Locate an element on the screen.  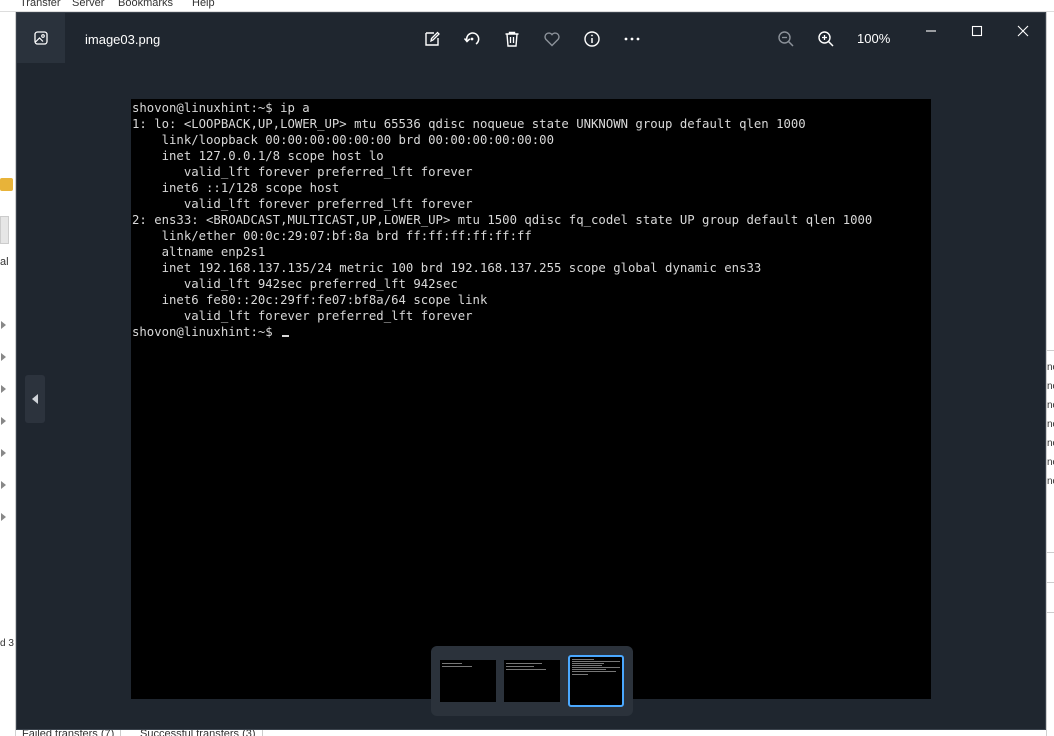
zoom-level: 100% is located at coordinates (873, 38).